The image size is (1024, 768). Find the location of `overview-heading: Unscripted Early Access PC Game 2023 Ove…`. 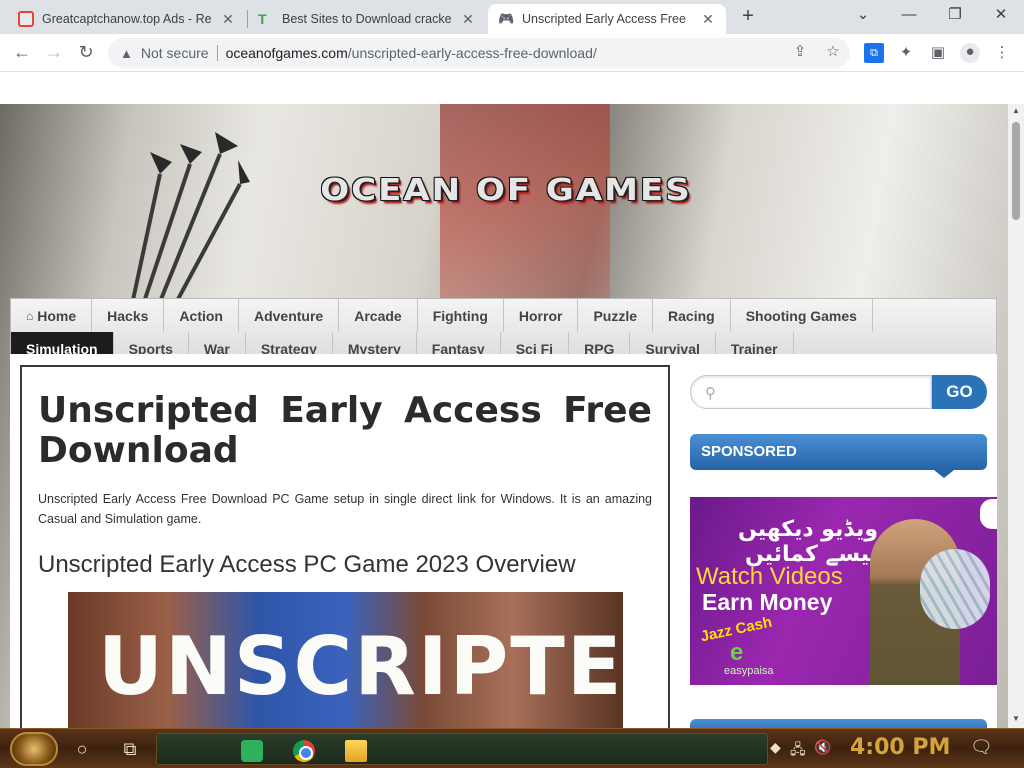

overview-heading: Unscripted Early Access PC Game 2023 Ove… is located at coordinates (307, 564).